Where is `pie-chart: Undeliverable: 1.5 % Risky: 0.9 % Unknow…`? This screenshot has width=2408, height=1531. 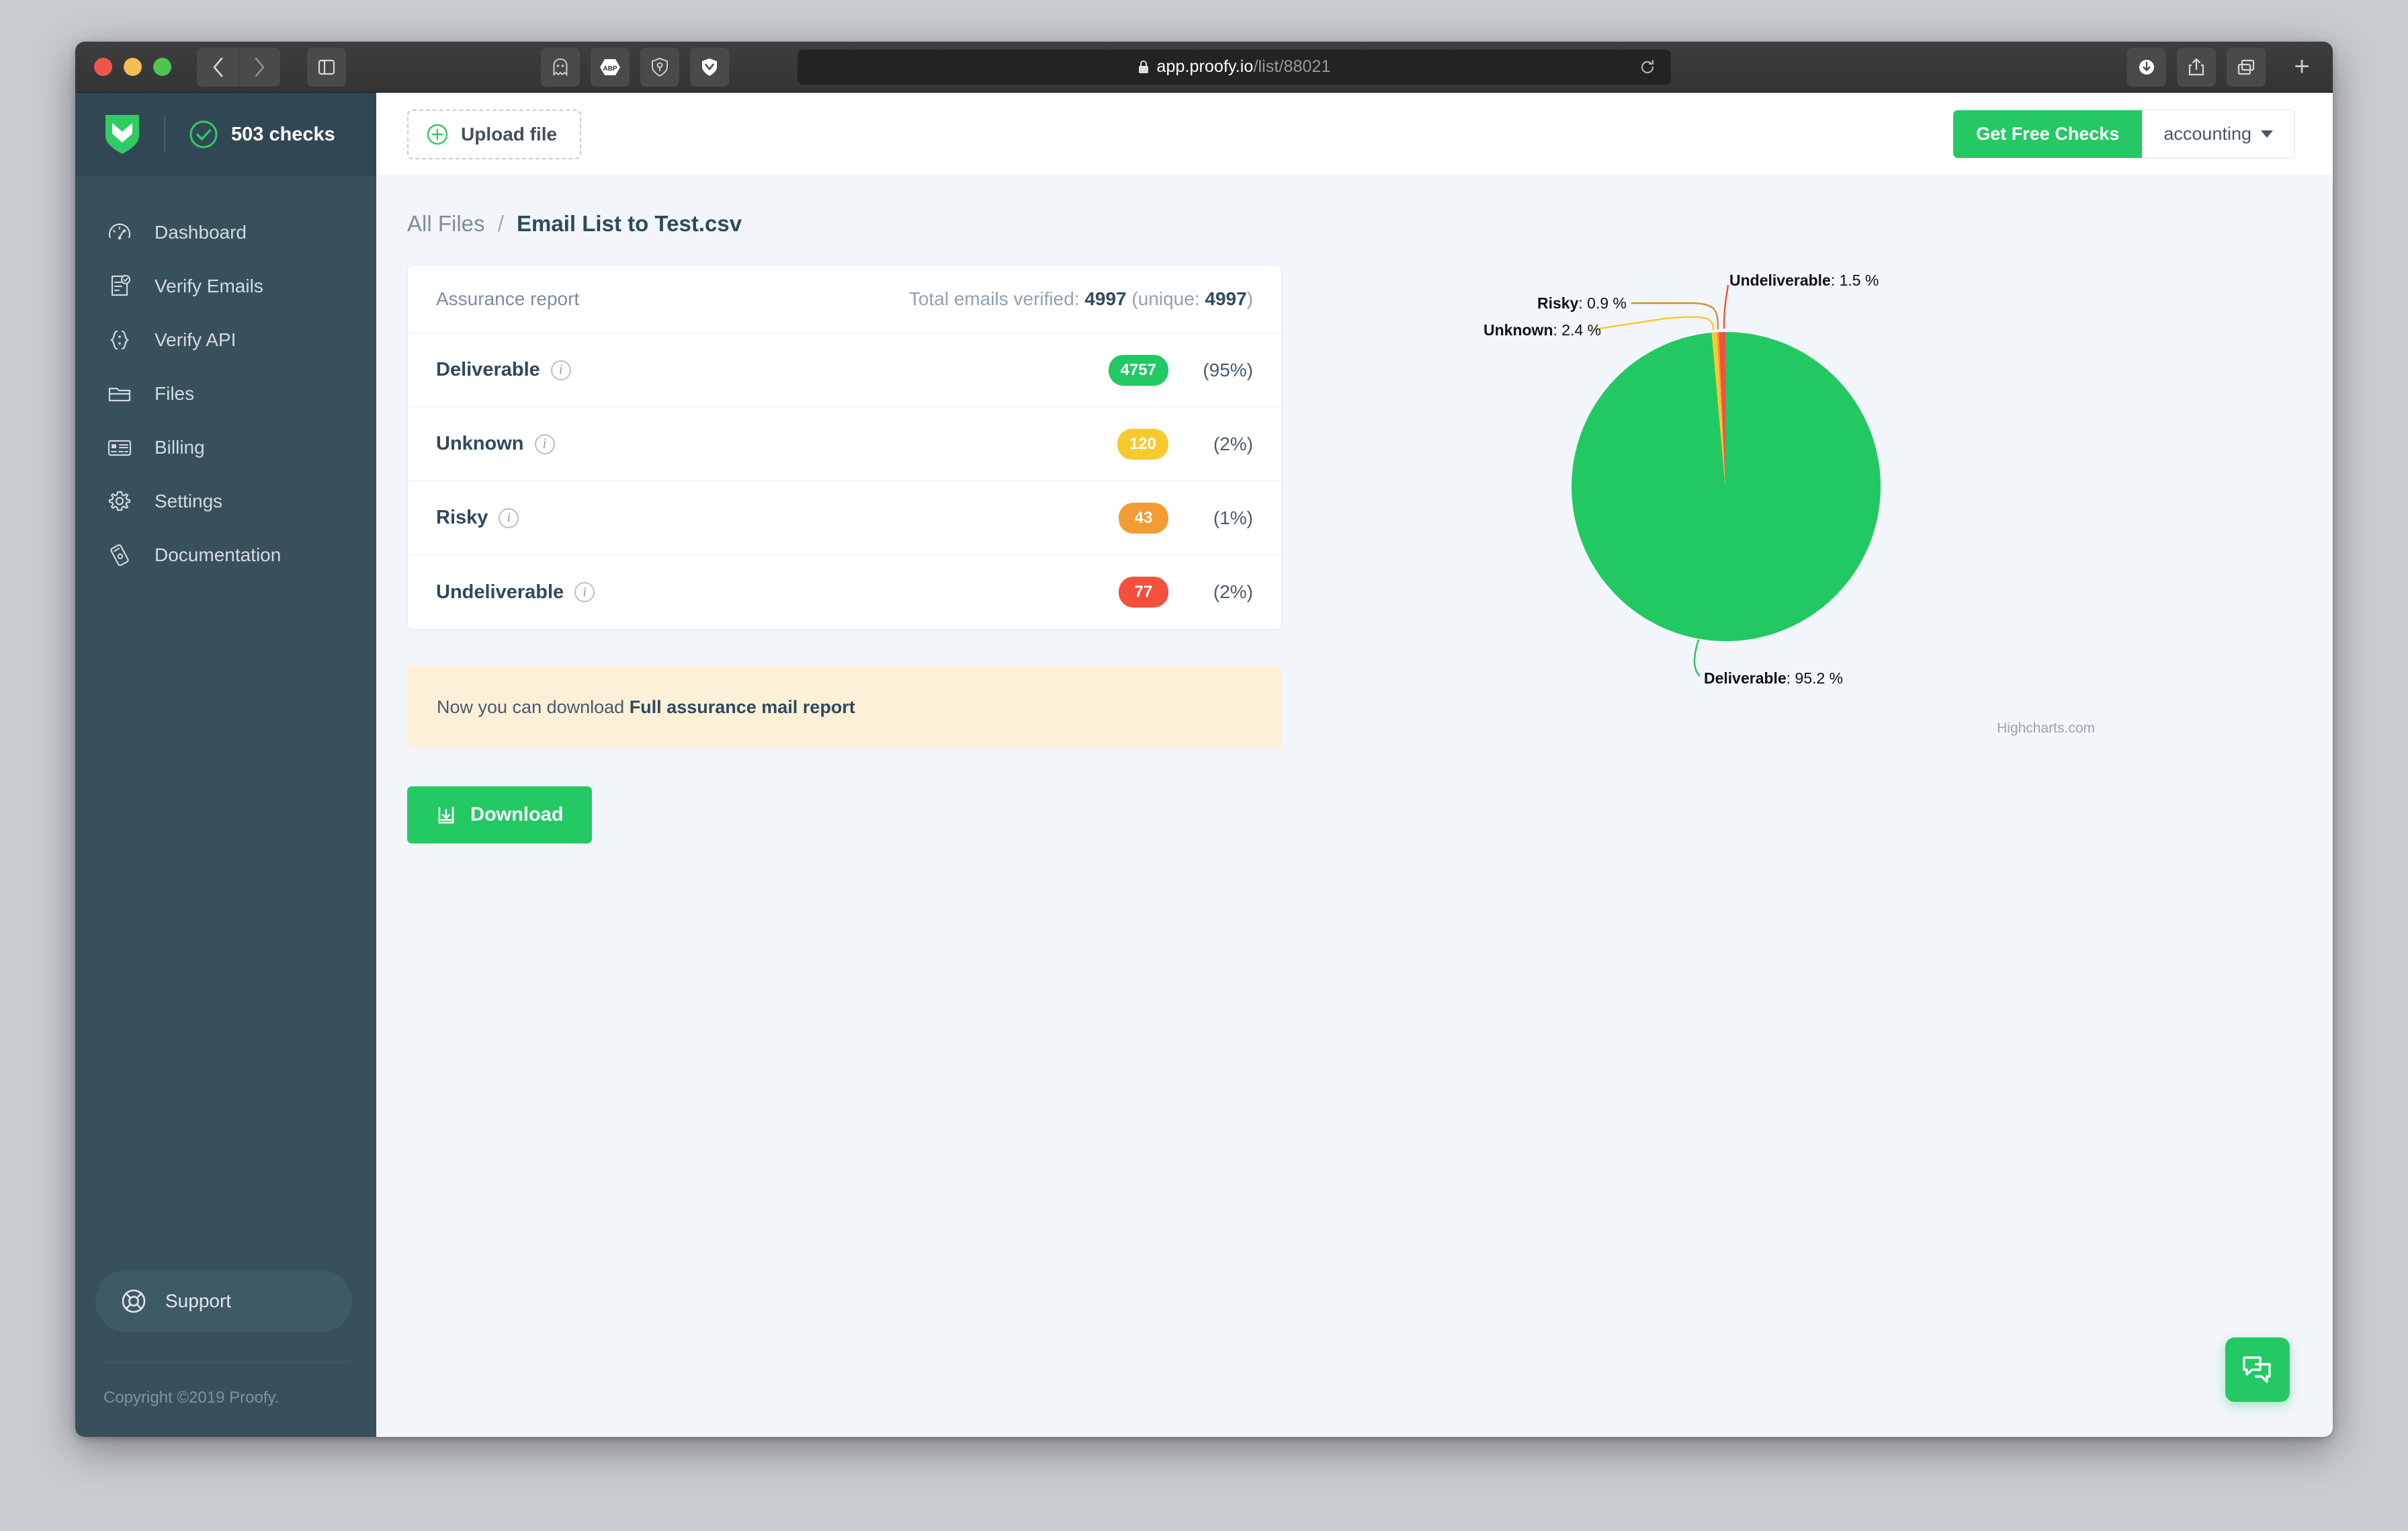 pie-chart: Undeliverable: 1.5 % Risky: 0.9 % Unknow… is located at coordinates (1772, 507).